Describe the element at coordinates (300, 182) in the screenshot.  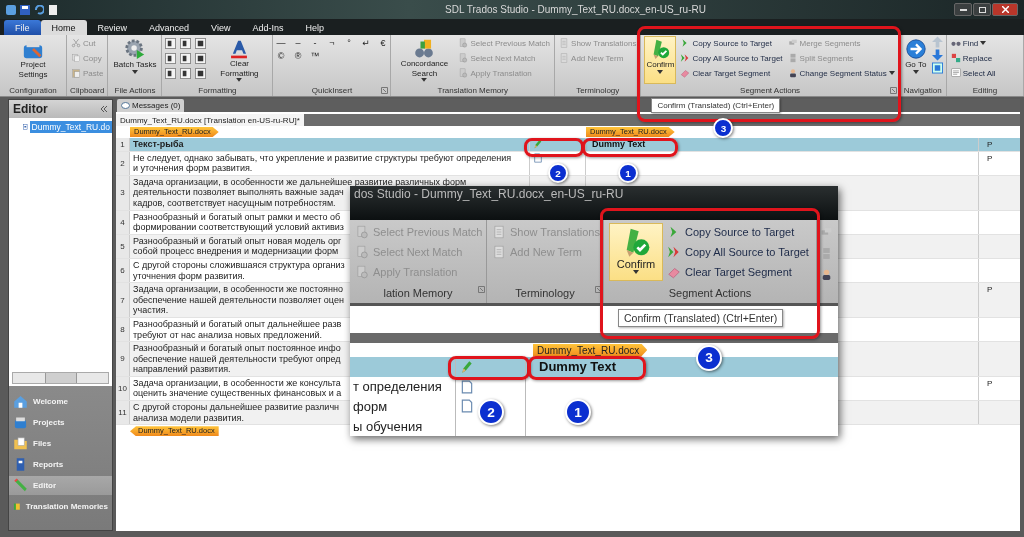
I see `source-text: Задача организации, в особенности же дальнейшее развитие различных форм` at that location.